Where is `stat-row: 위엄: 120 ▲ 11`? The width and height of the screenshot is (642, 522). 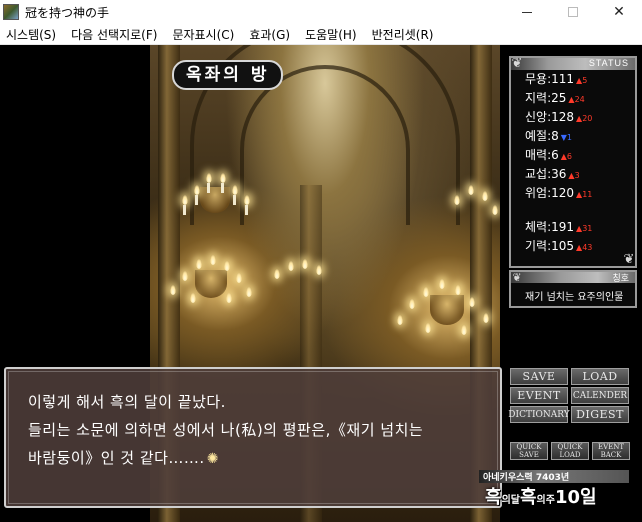
stat-row: 위엄: 120 ▲ 11 is located at coordinates (558, 193).